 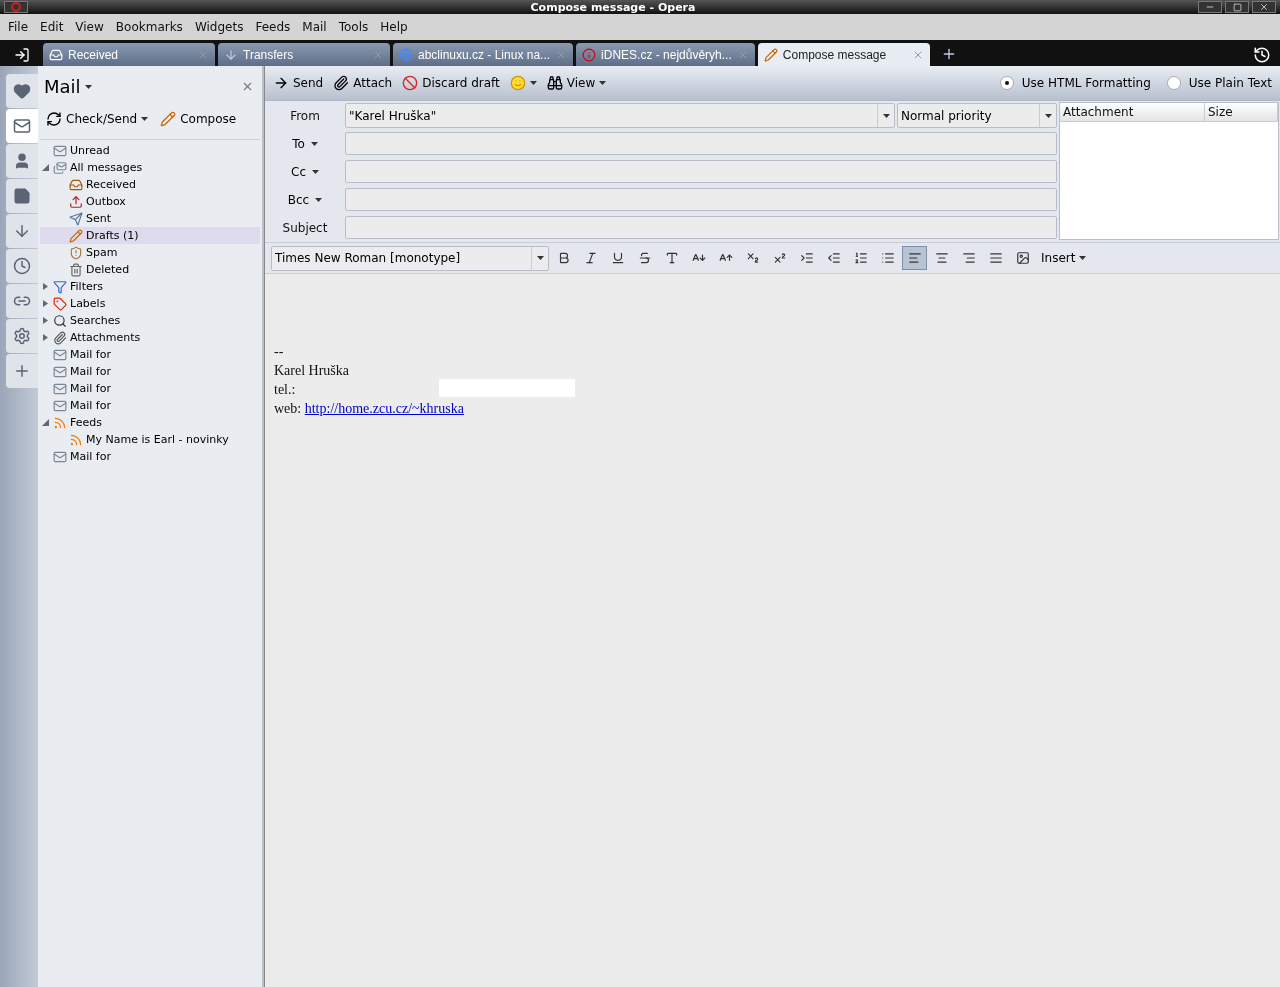 What do you see at coordinates (150, 218) in the screenshot?
I see `folder-item: Sent` at bounding box center [150, 218].